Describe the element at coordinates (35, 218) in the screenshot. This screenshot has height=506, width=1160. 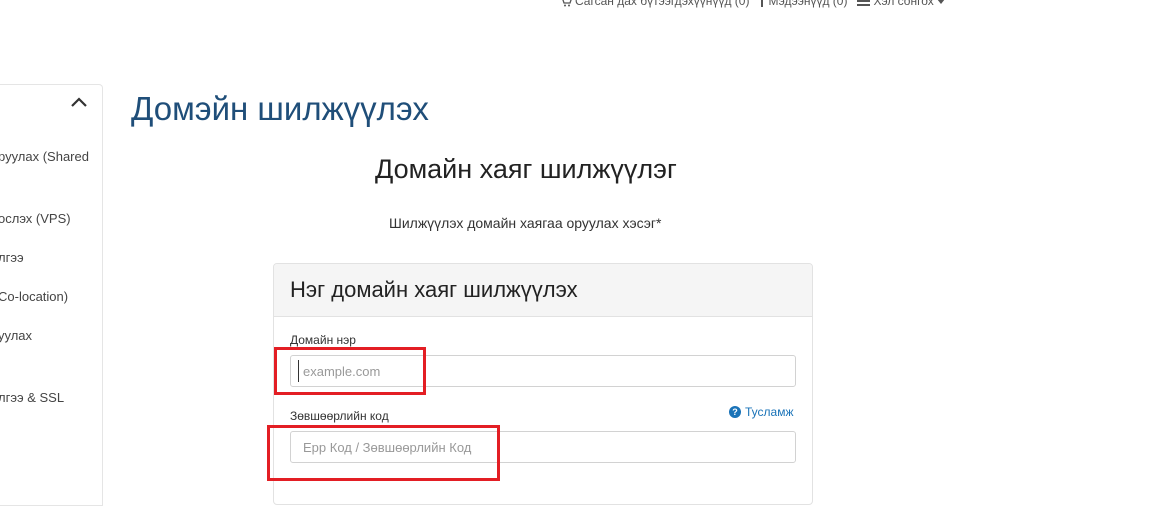
I see `sidebar-item-vps: ослэх (VPS)` at that location.